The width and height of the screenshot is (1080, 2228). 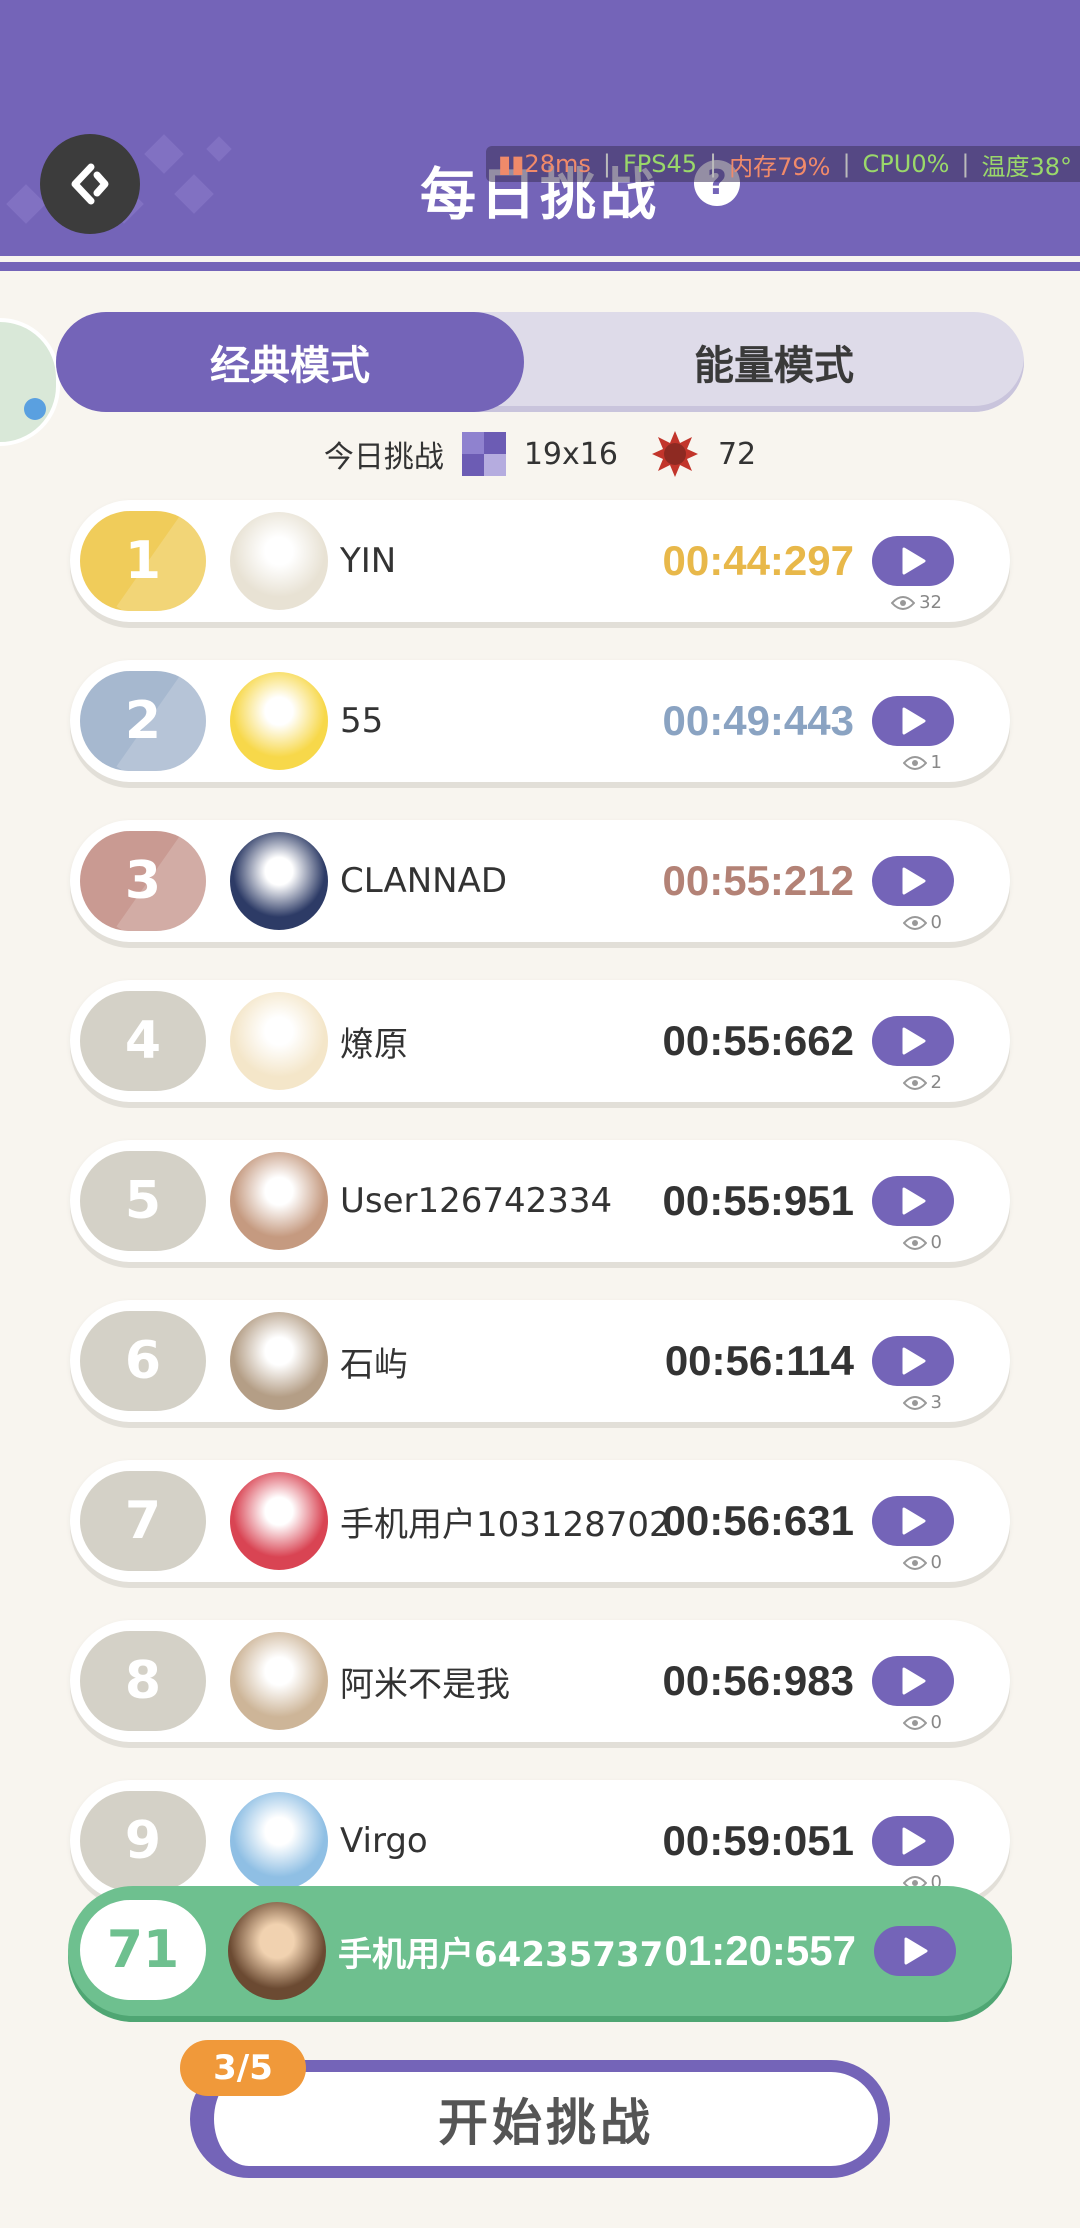 What do you see at coordinates (277, 1951) in the screenshot?
I see `my-avatar` at bounding box center [277, 1951].